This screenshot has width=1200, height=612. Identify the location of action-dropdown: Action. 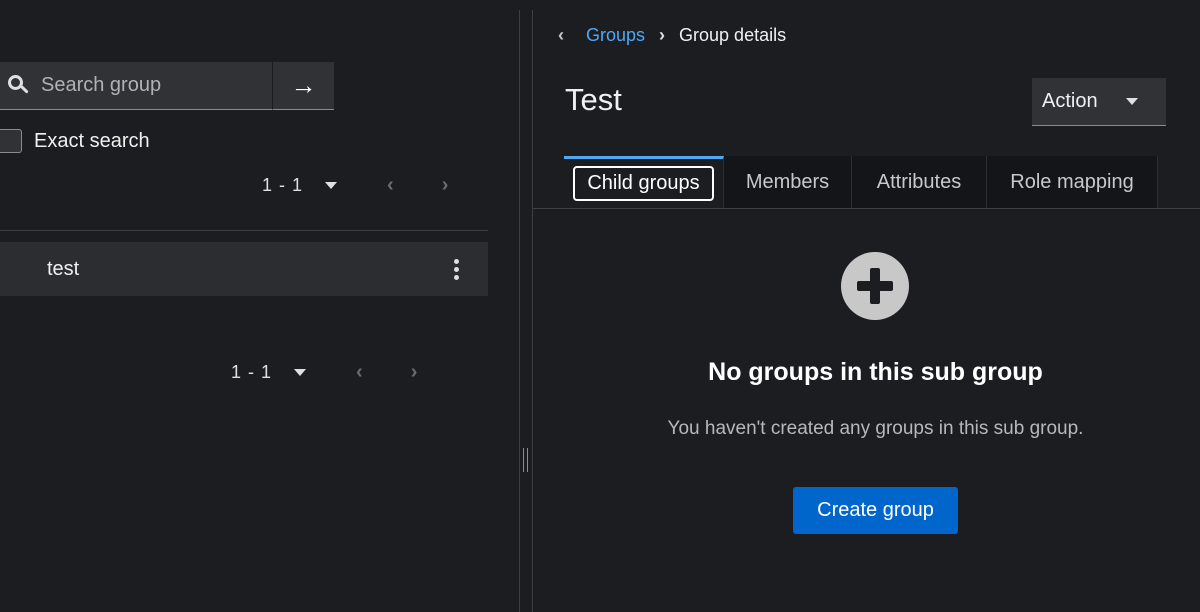
(1099, 102).